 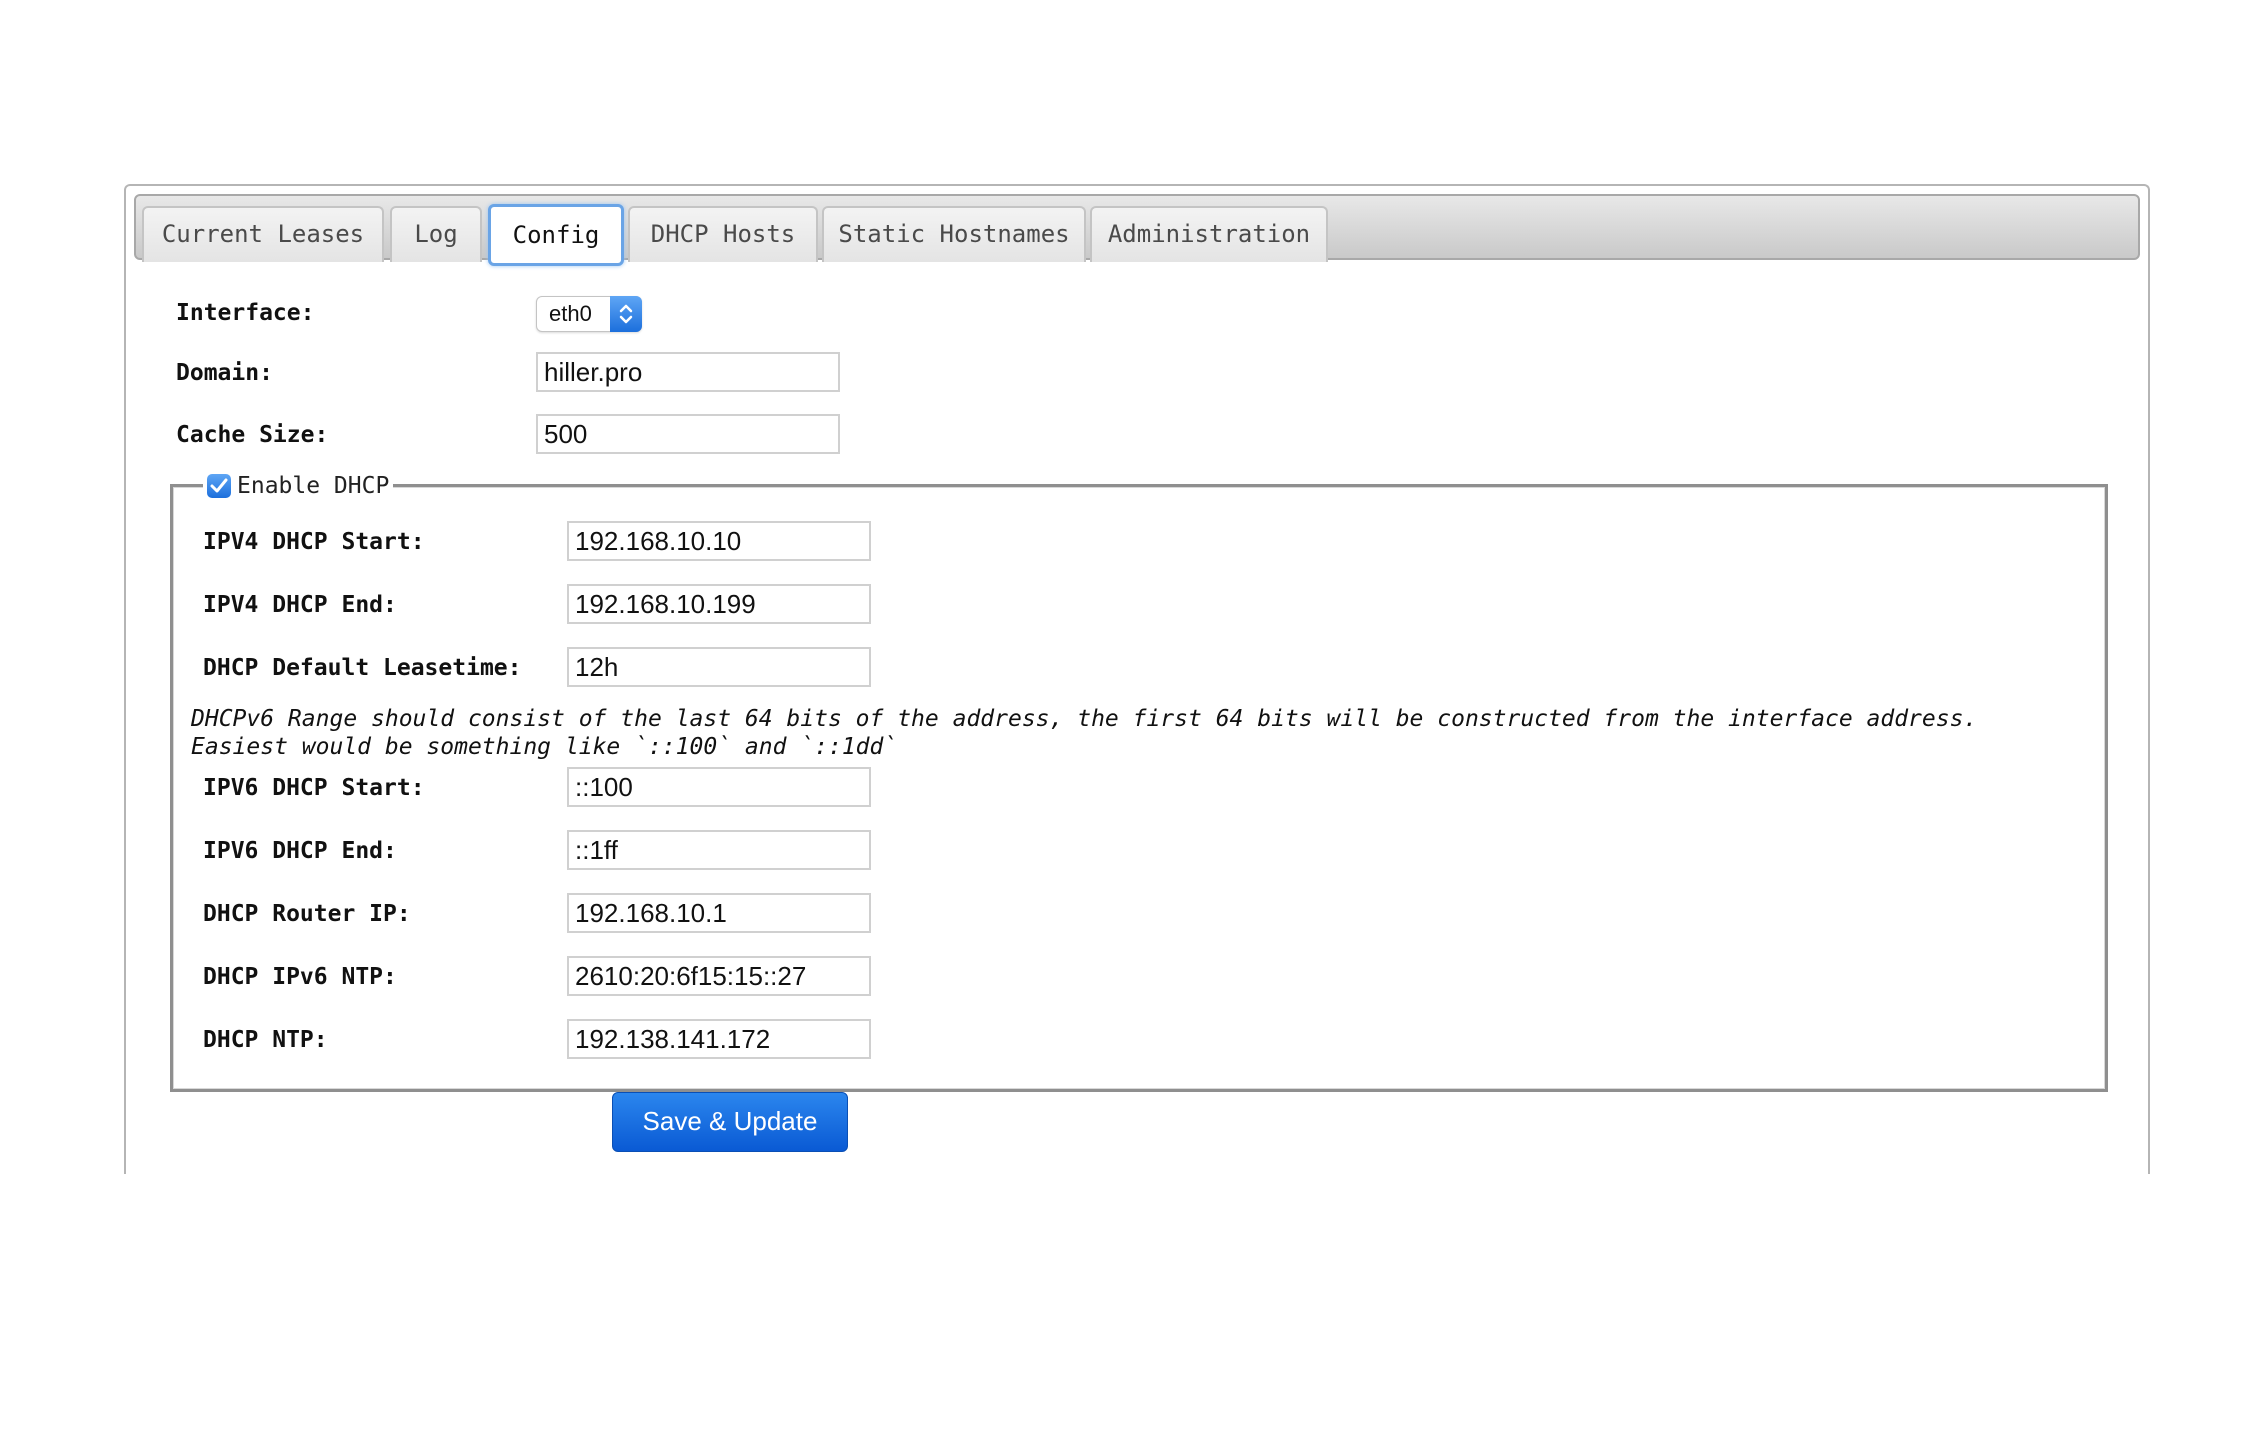 What do you see at coordinates (688, 434) in the screenshot?
I see `cache-size-input` at bounding box center [688, 434].